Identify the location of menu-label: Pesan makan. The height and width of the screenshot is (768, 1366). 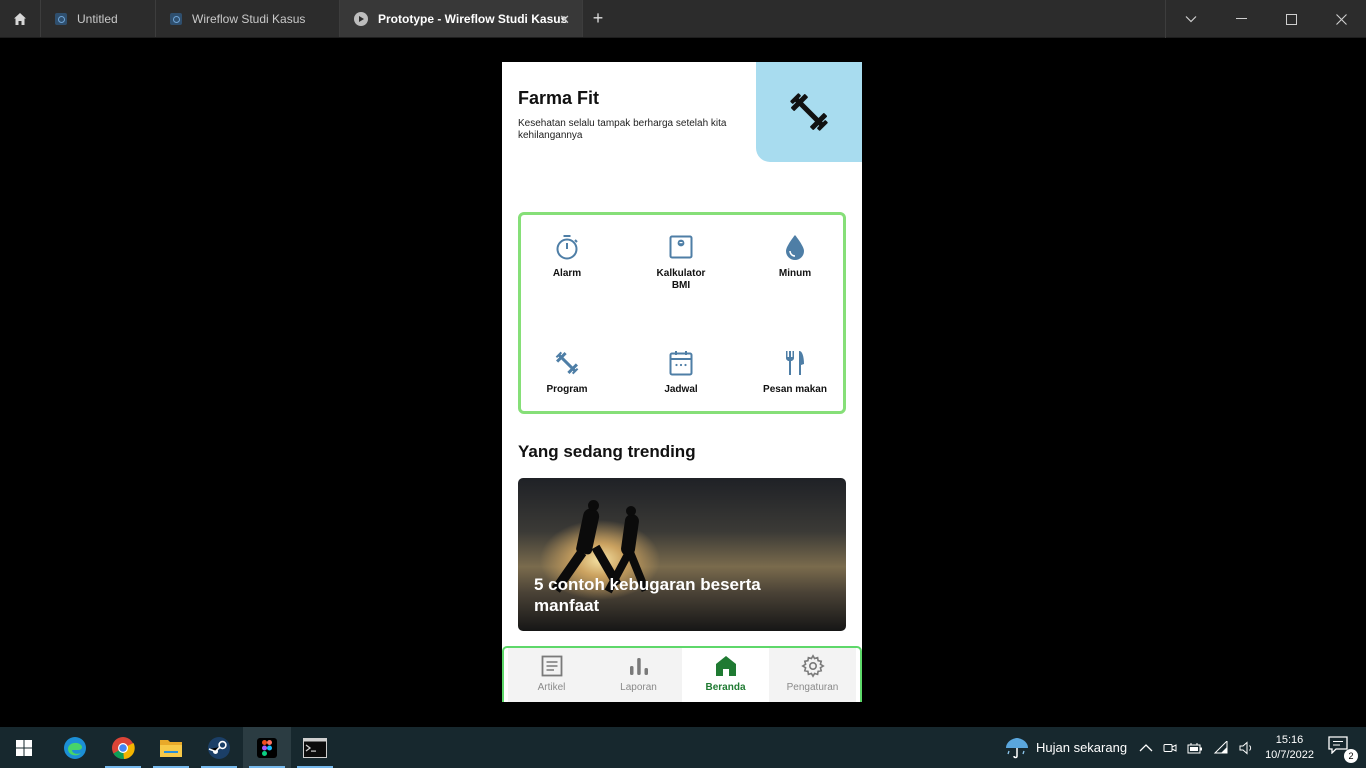
(795, 389).